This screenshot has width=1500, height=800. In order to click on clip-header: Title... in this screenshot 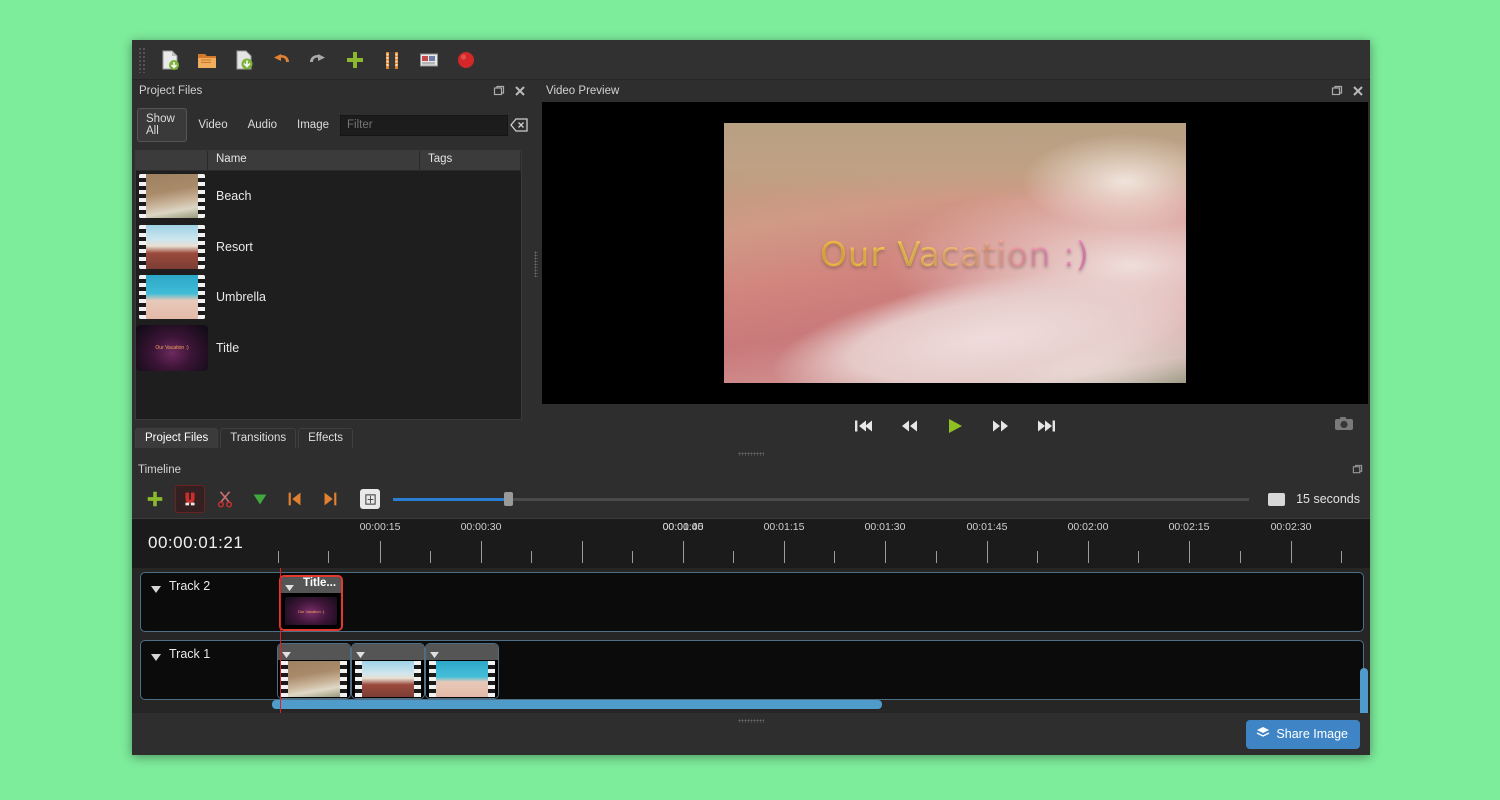, I will do `click(311, 585)`.